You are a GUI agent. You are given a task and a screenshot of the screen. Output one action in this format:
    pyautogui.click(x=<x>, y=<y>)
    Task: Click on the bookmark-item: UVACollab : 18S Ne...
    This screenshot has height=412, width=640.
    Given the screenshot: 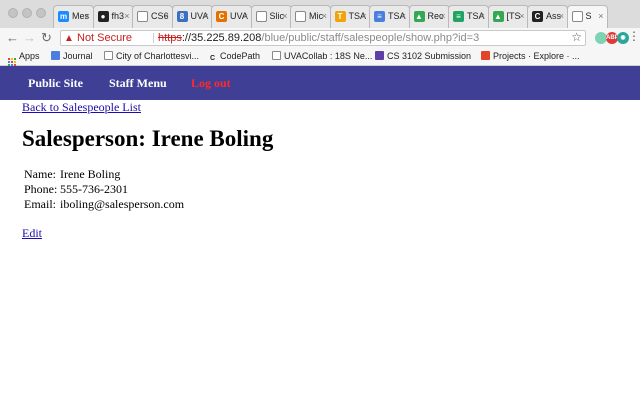 What is the action you would take?
    pyautogui.click(x=322, y=56)
    